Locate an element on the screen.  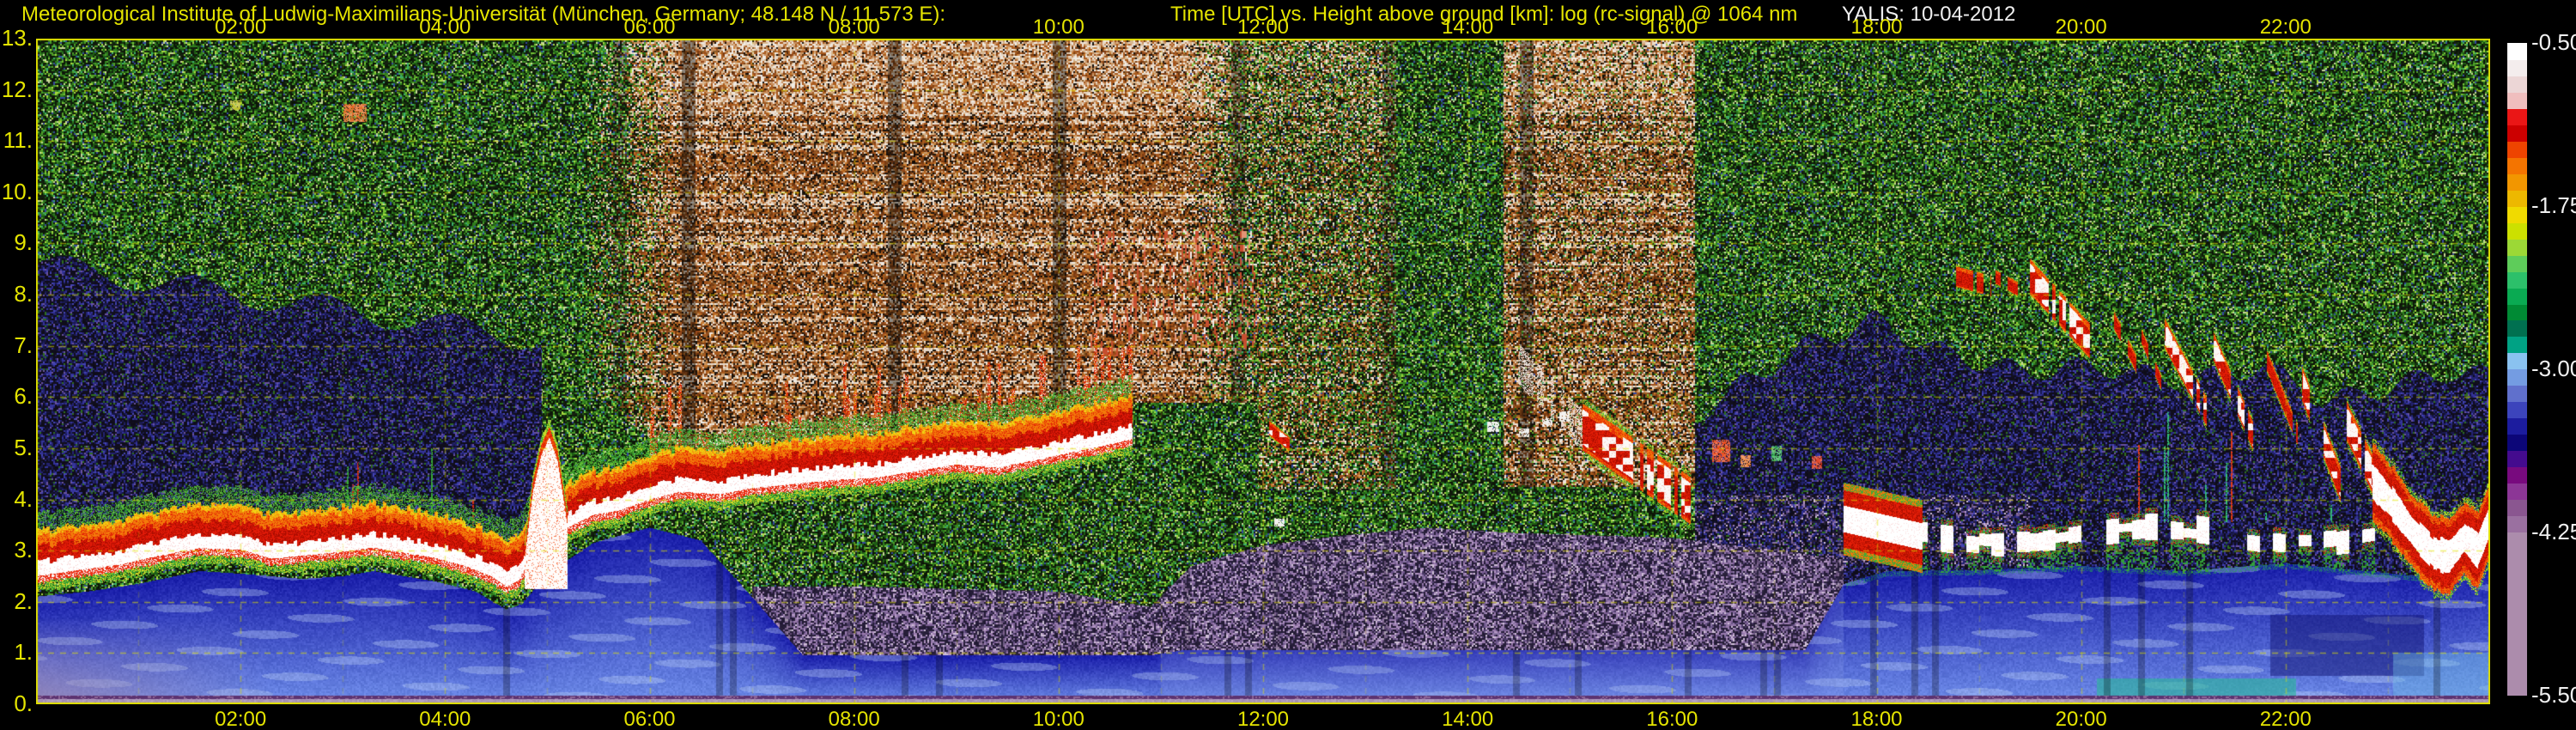
colorbar-tick-label: -0.50 is located at coordinates (2553, 42).